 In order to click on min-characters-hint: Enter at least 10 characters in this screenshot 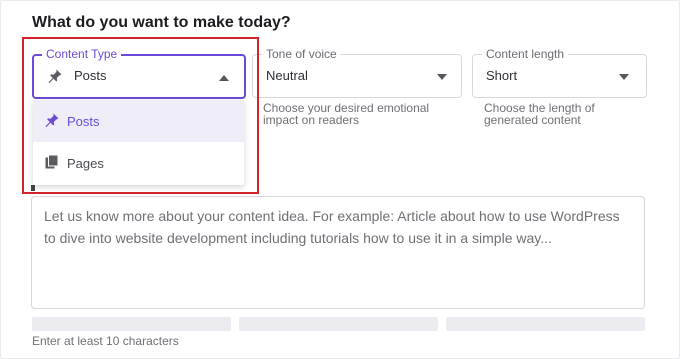, I will do `click(105, 341)`.